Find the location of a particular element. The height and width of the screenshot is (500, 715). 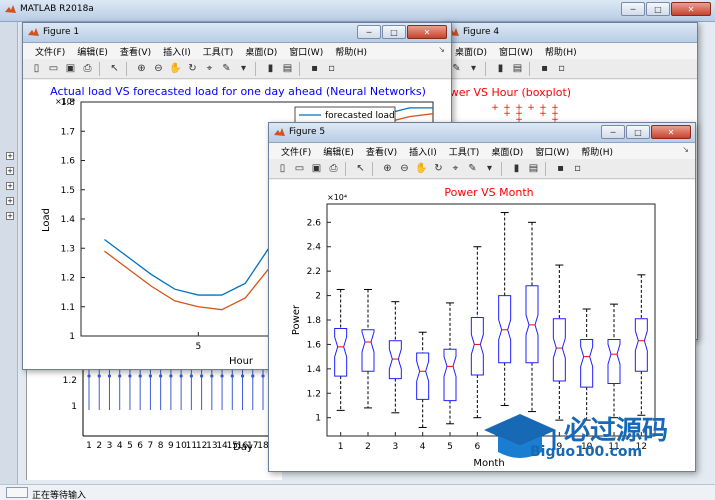

workspace-panel: + + + + + is located at coordinates (9, 253).